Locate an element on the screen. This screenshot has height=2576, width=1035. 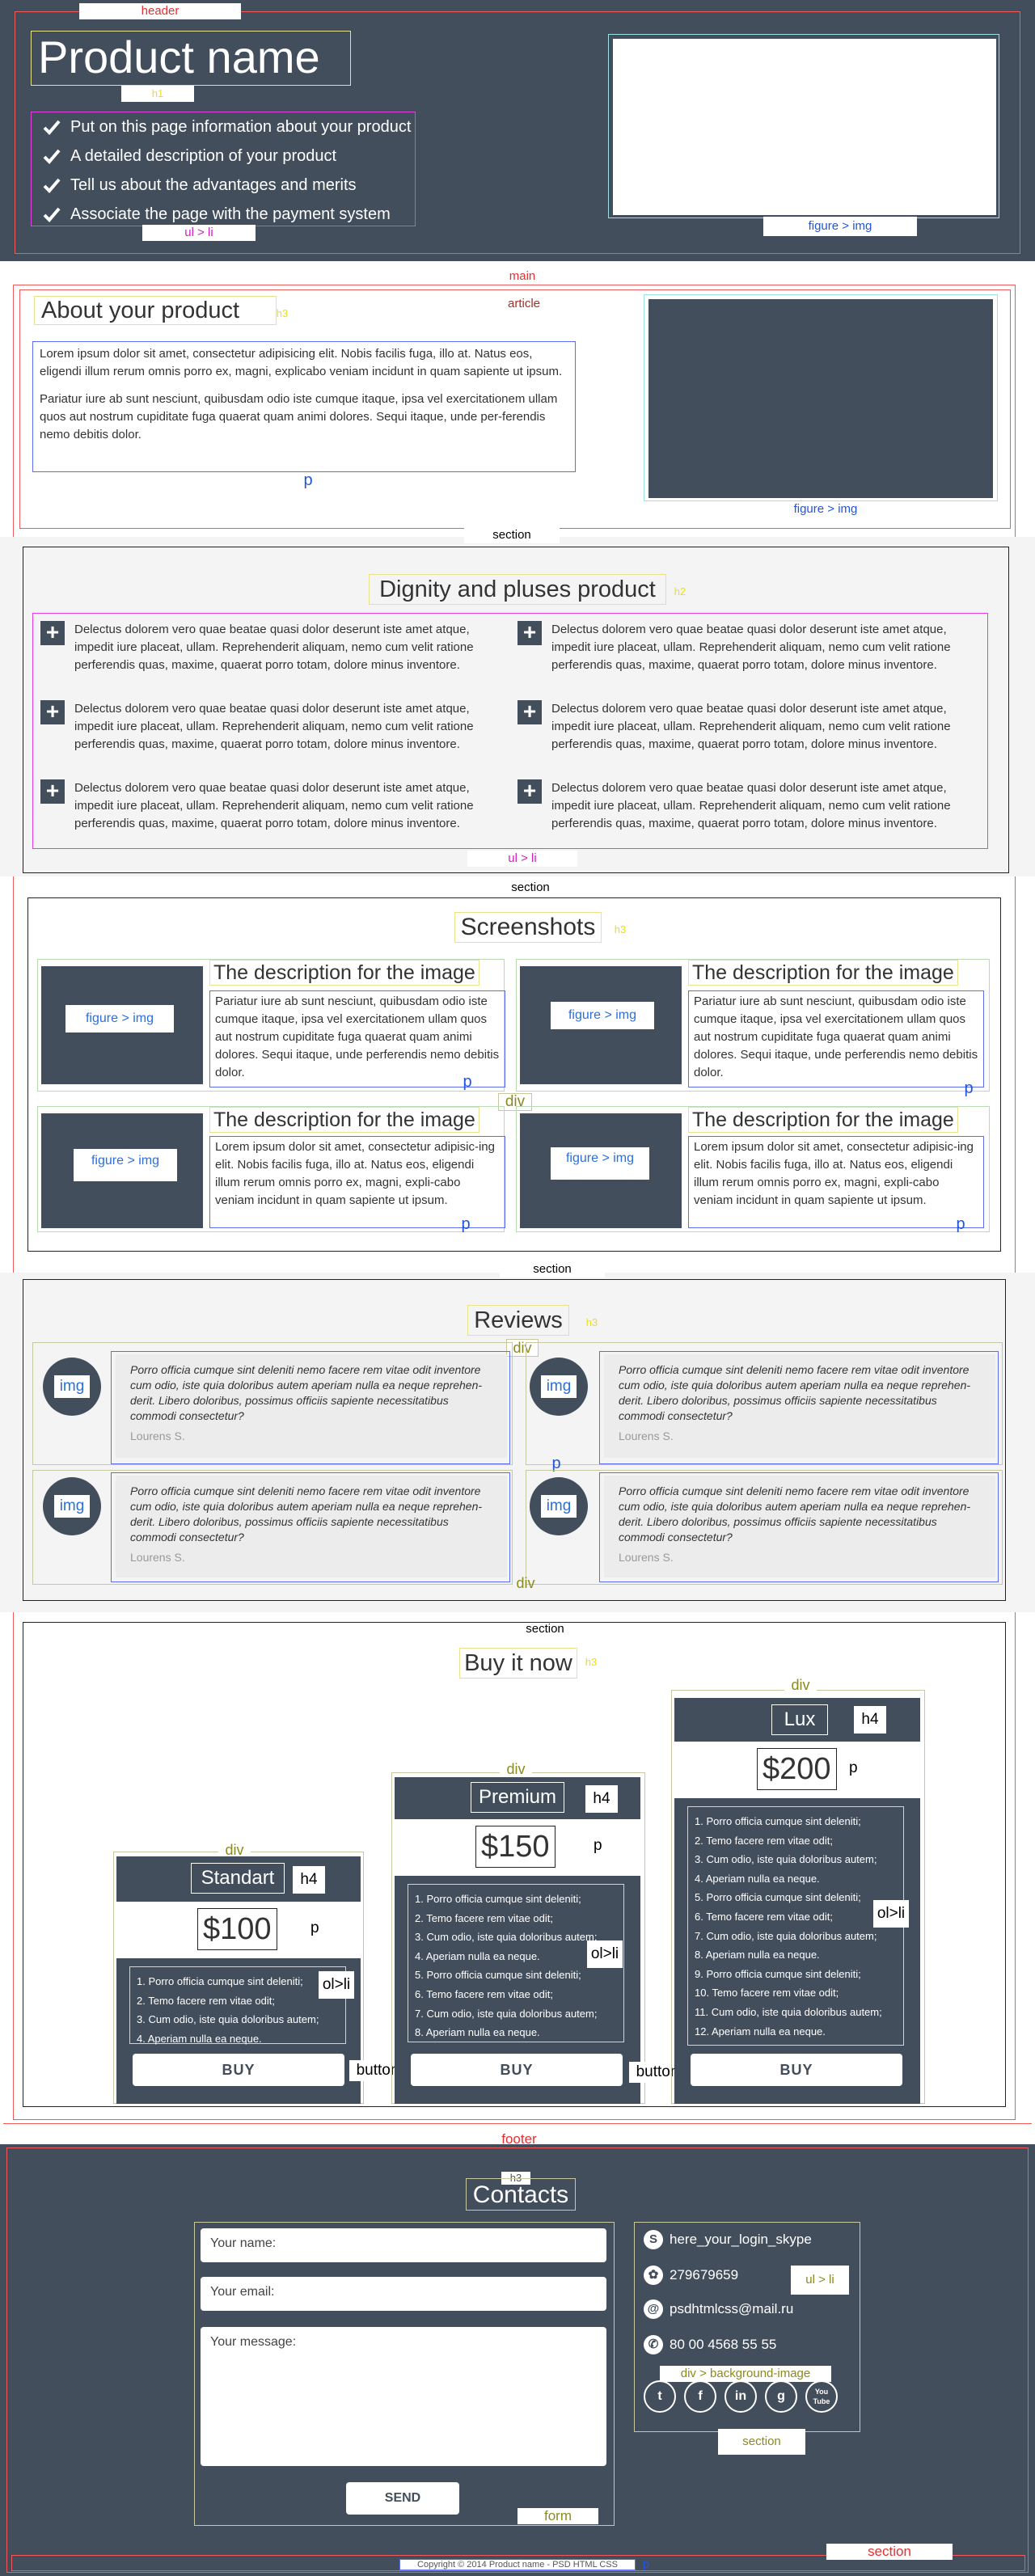
header-label: header is located at coordinates (160, 11).